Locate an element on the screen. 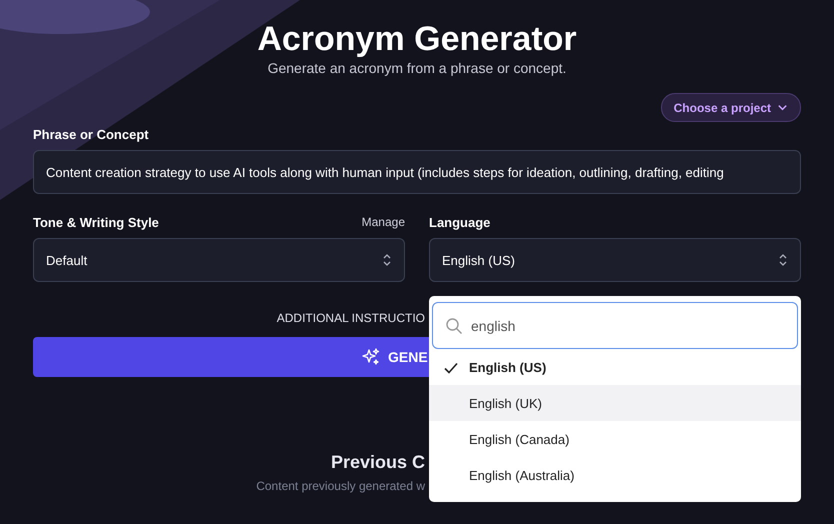  search-icon is located at coordinates (454, 325).